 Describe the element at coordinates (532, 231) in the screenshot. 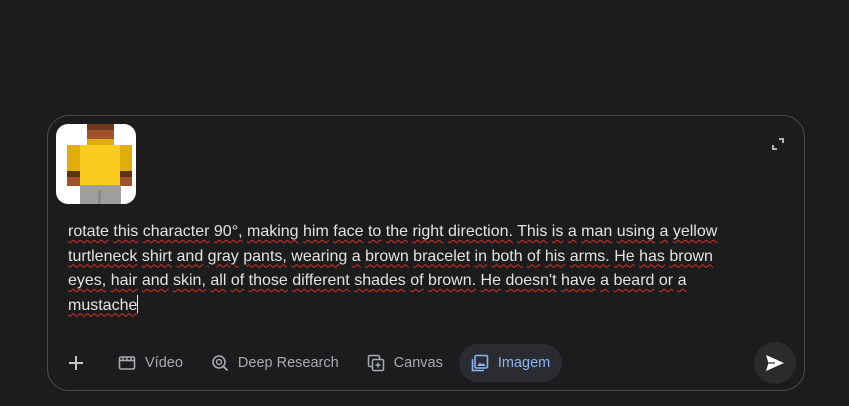

I see `prompt-word: This` at that location.